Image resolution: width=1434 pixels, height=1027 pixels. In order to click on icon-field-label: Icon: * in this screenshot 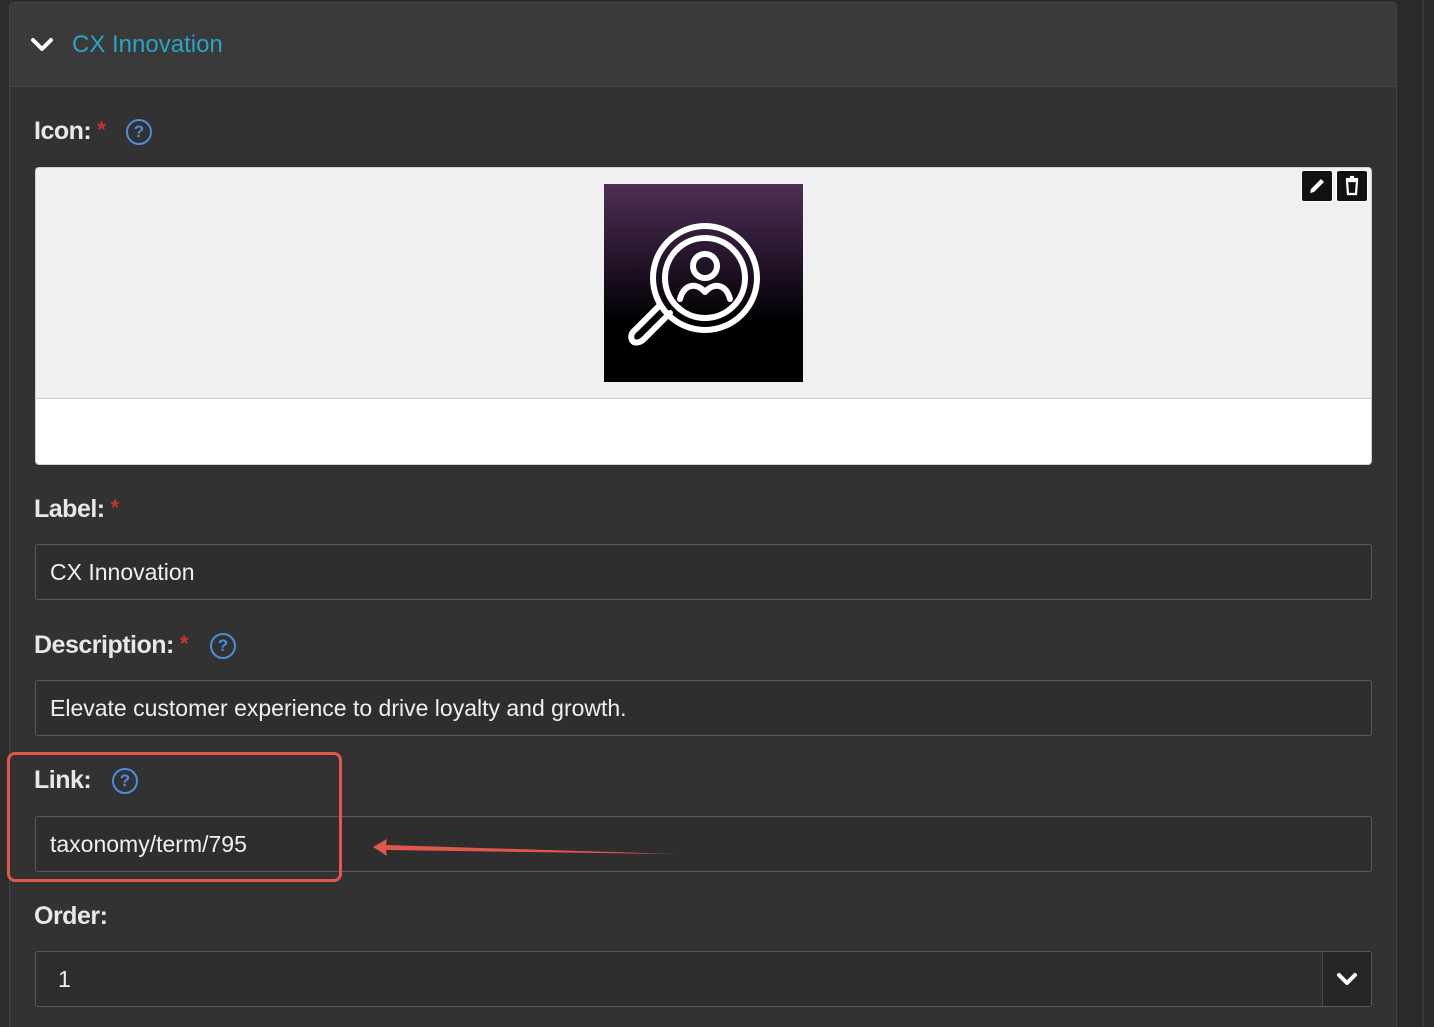, I will do `click(70, 131)`.